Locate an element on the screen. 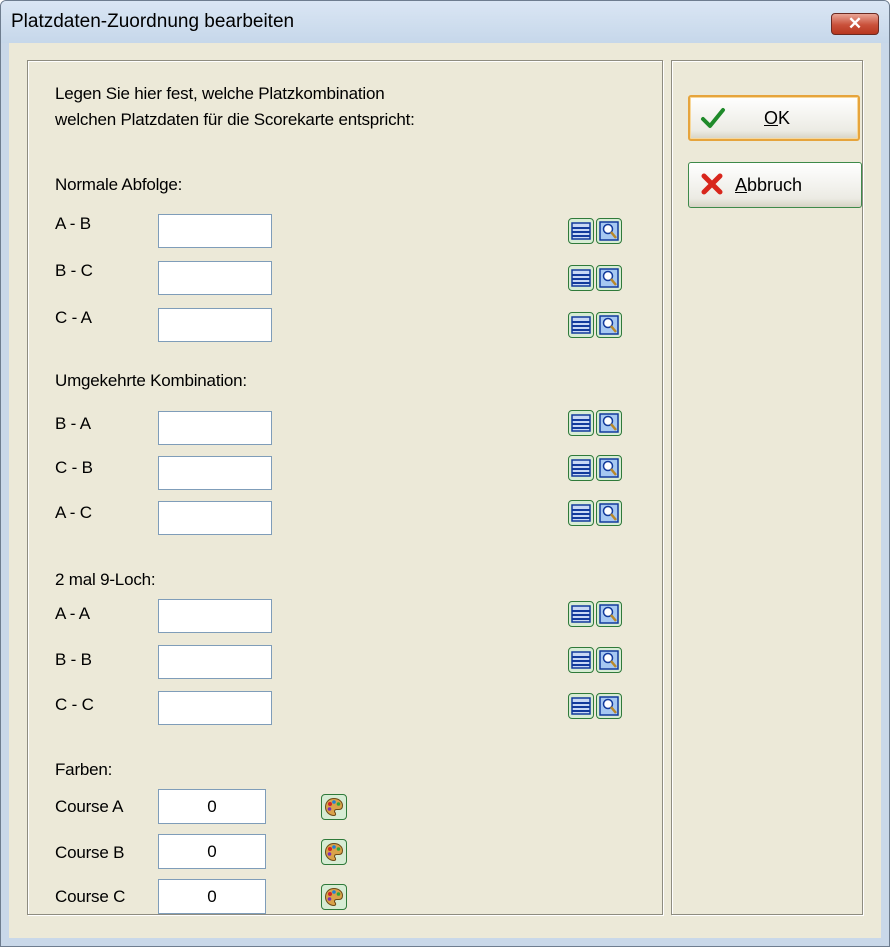 This screenshot has width=890, height=947. title-bar: Platzdaten-Zuordnung bearbeiten ✕ is located at coordinates (445, 22).